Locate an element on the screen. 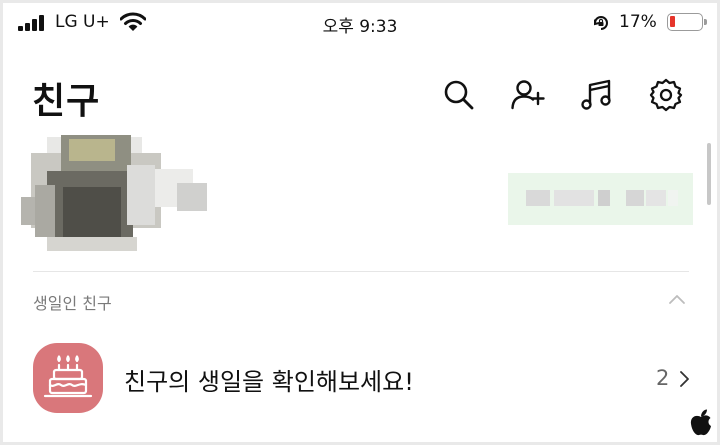 Image resolution: width=720 pixels, height=445 pixels. birthday-count: 2 is located at coordinates (663, 378).